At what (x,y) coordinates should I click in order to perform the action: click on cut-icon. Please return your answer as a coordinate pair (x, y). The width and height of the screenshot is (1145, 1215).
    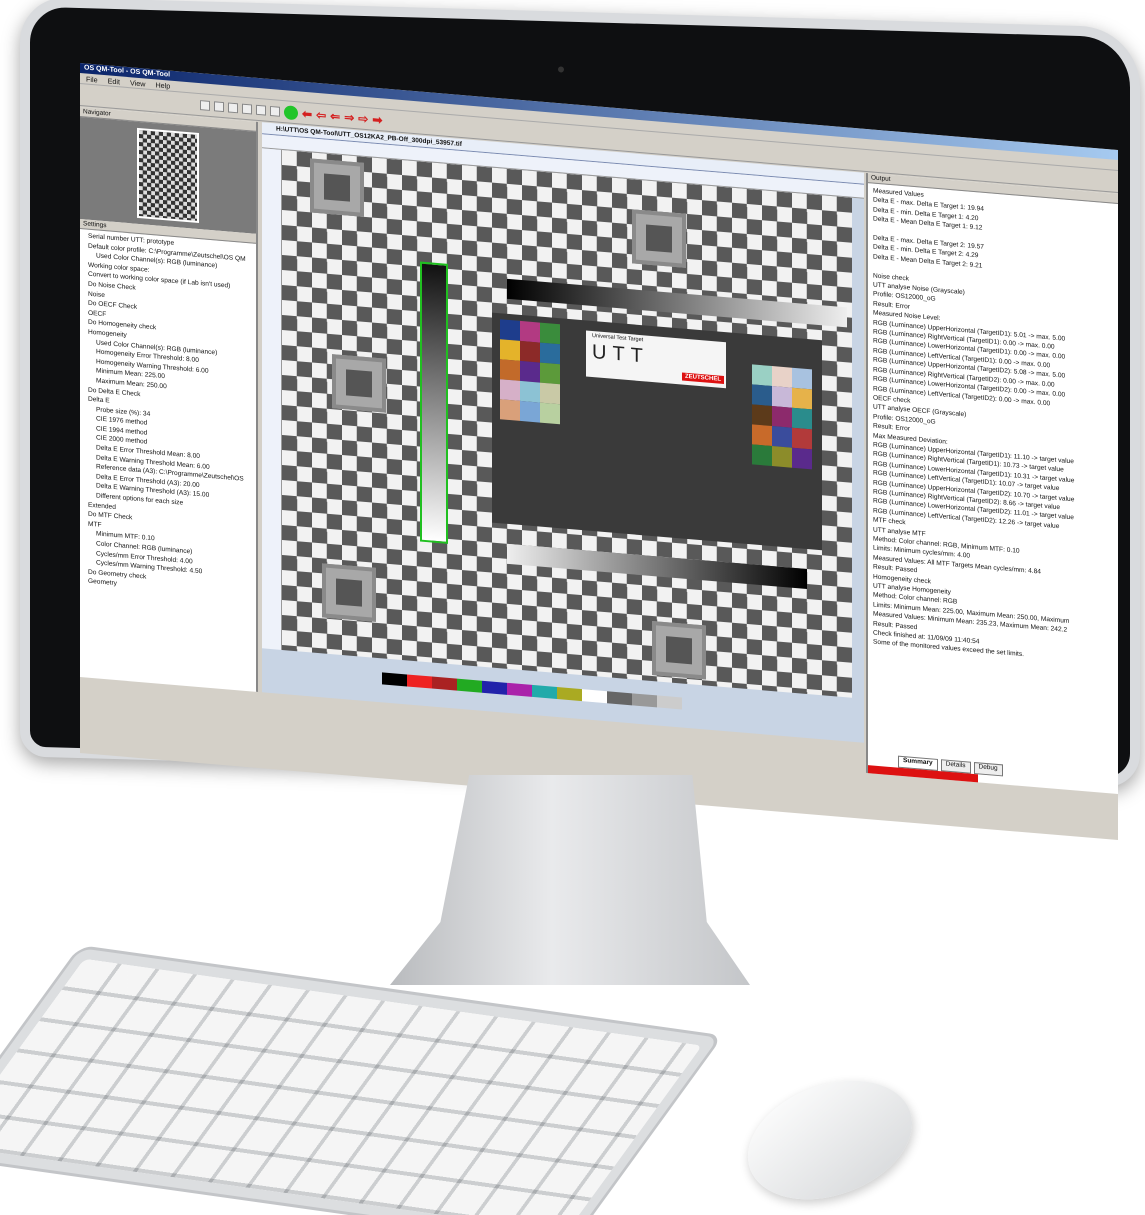
    Looking at the image, I should click on (247, 108).